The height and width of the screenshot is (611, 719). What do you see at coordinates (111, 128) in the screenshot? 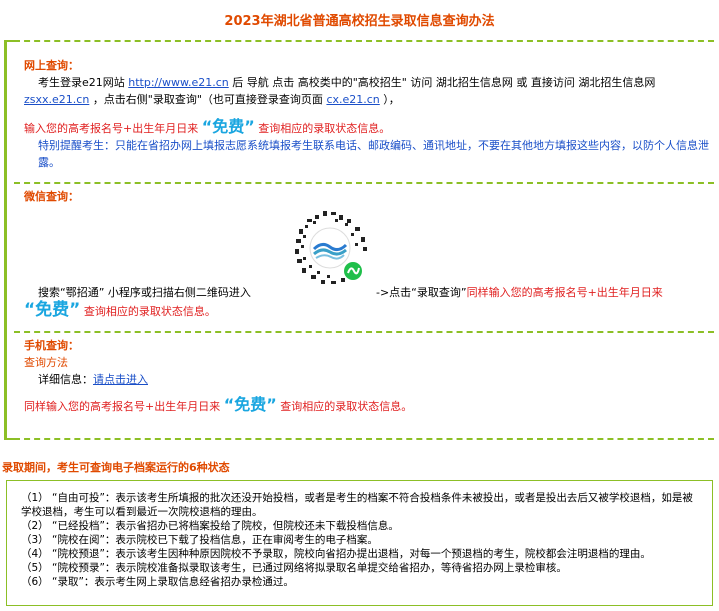
I see `online-input-text-a: 输入您的高考报名号+出生年月日来` at bounding box center [111, 128].